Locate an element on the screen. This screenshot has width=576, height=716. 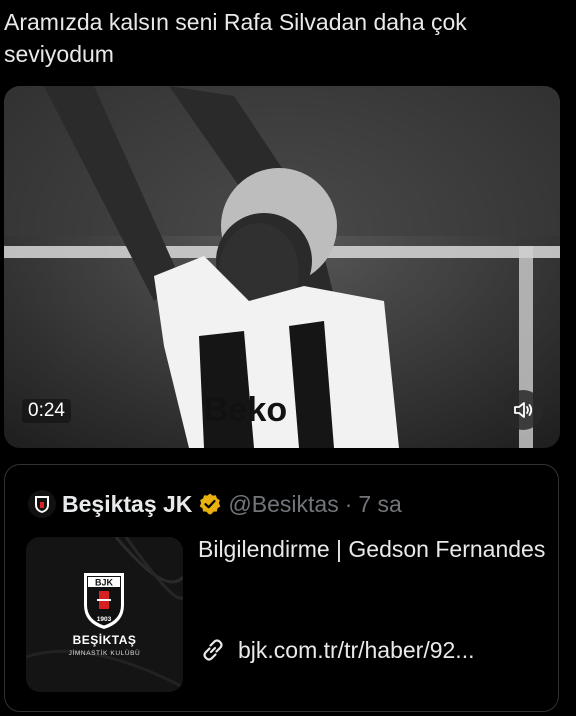
link-icon is located at coordinates (213, 650).